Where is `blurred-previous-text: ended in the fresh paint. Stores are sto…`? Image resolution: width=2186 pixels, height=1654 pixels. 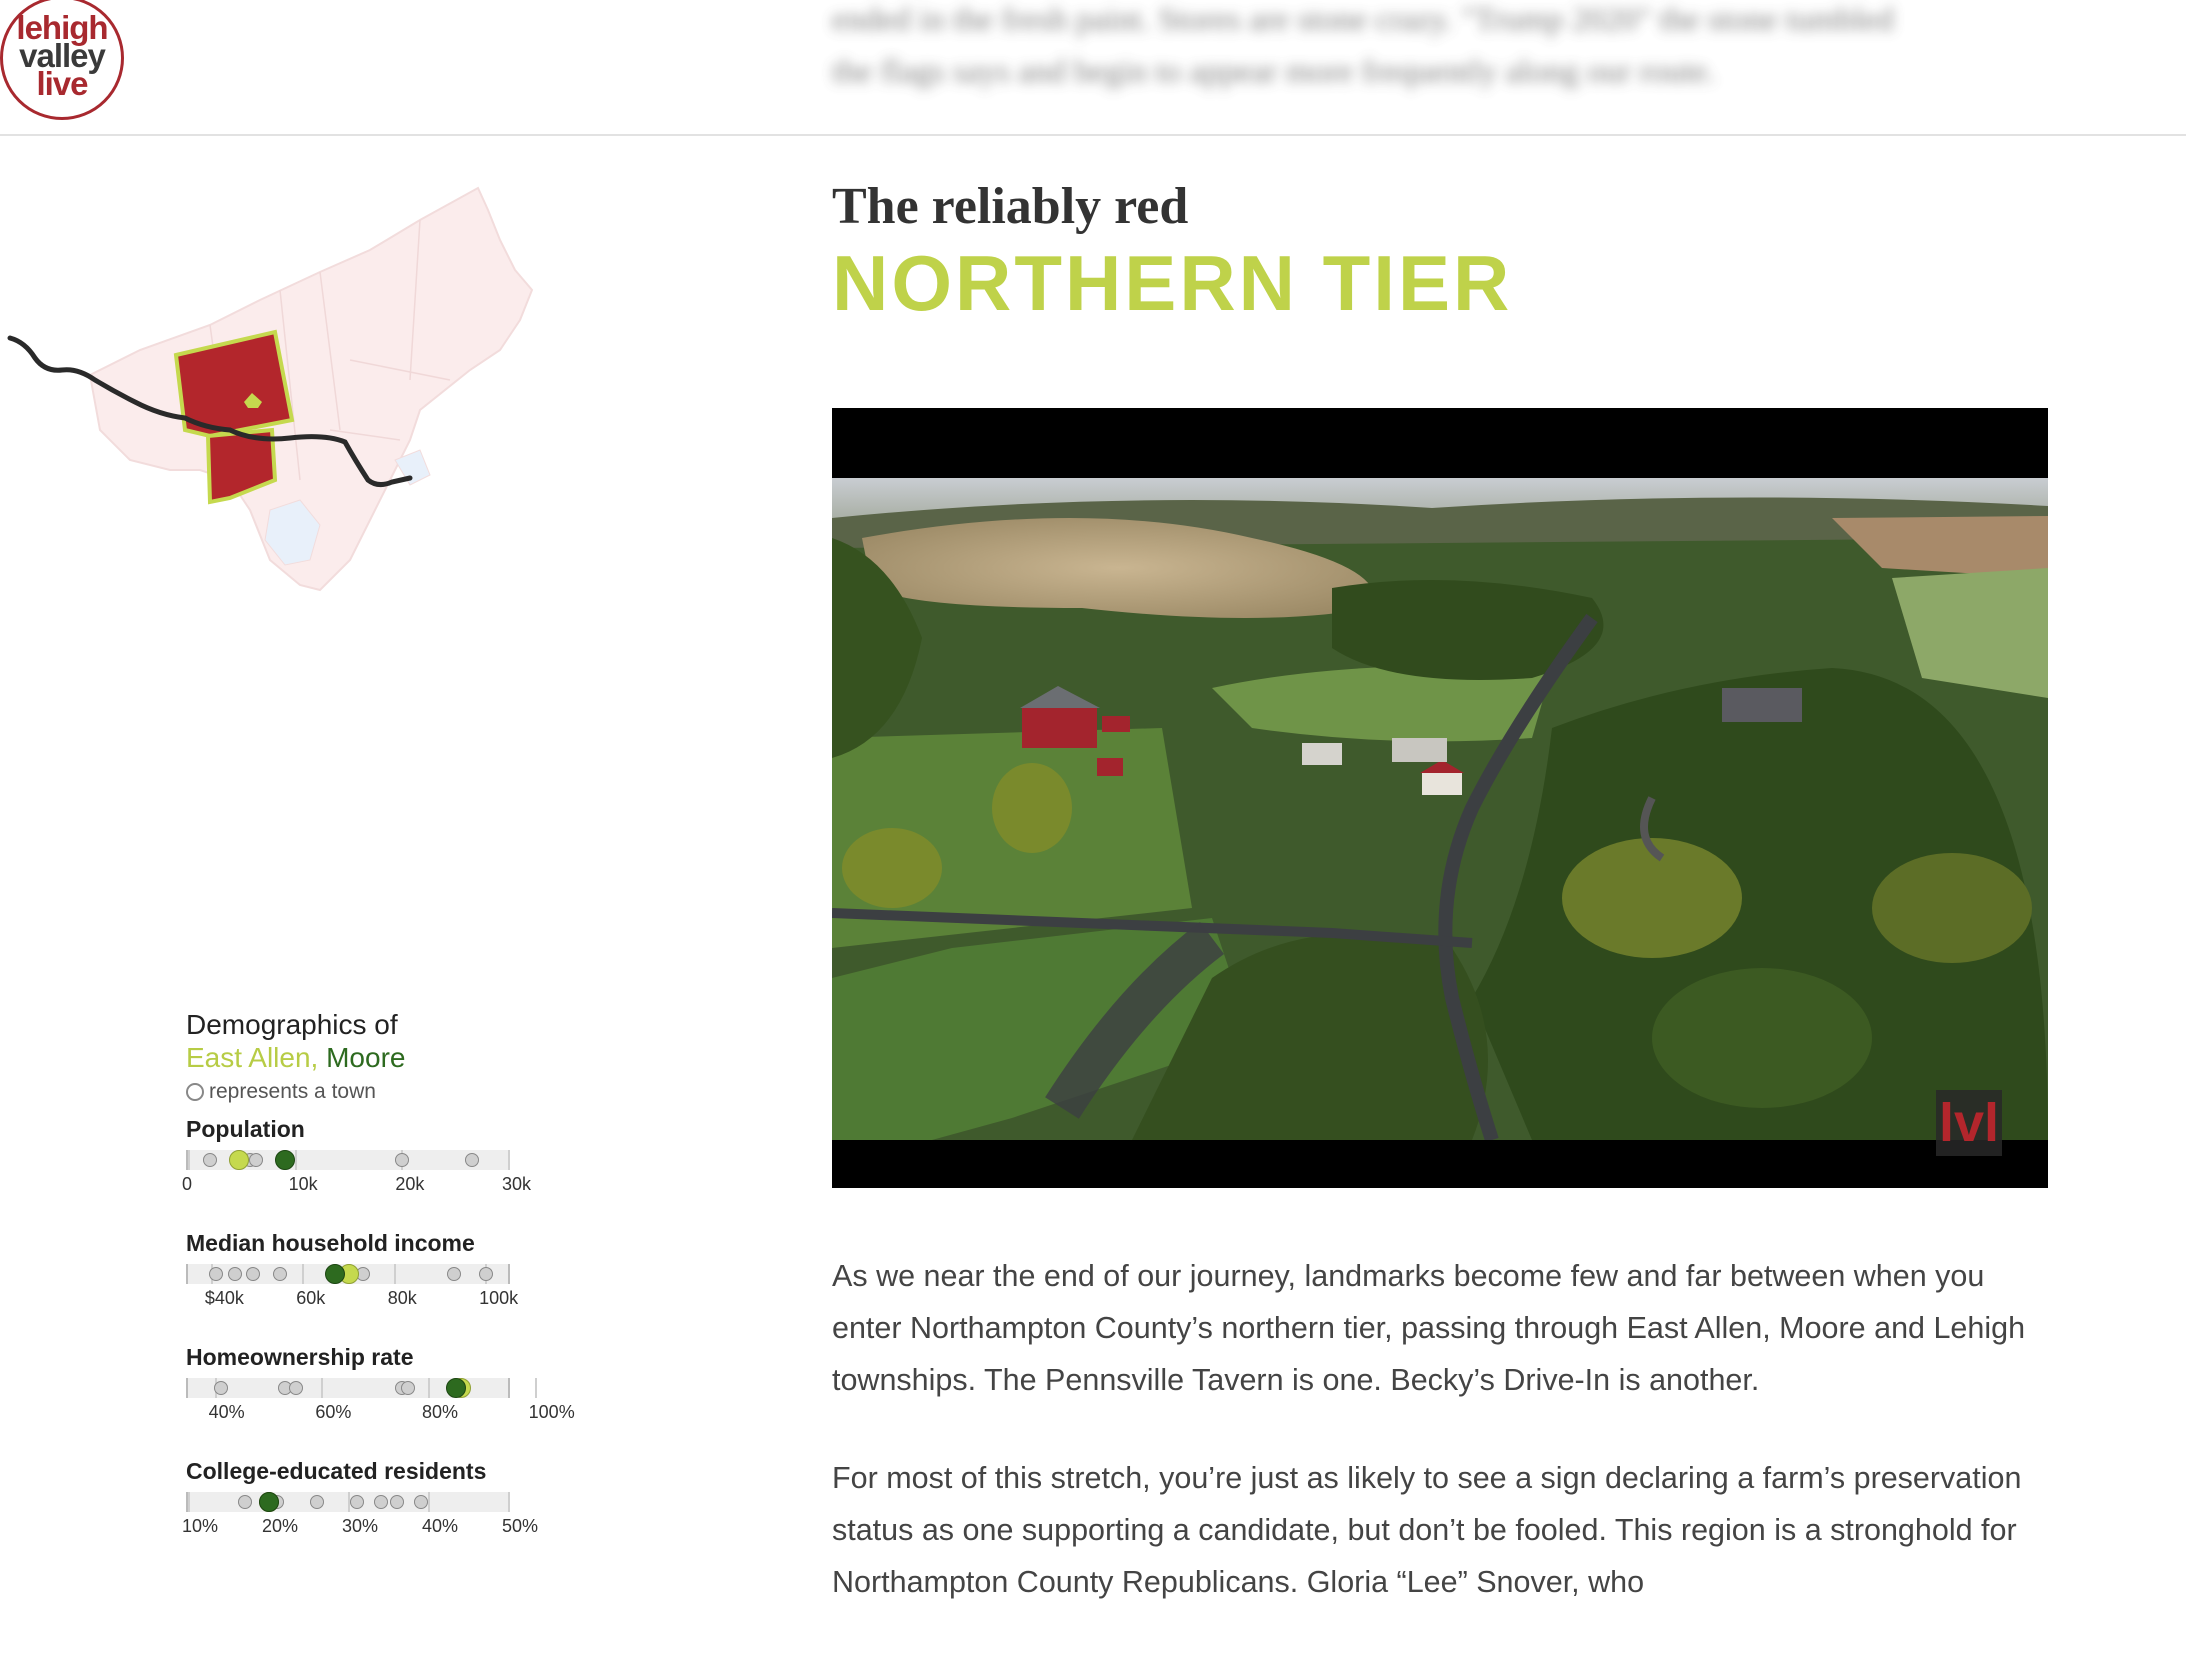
blurred-previous-text: ended in the fresh paint. Stores are sto… is located at coordinates (1432, 49).